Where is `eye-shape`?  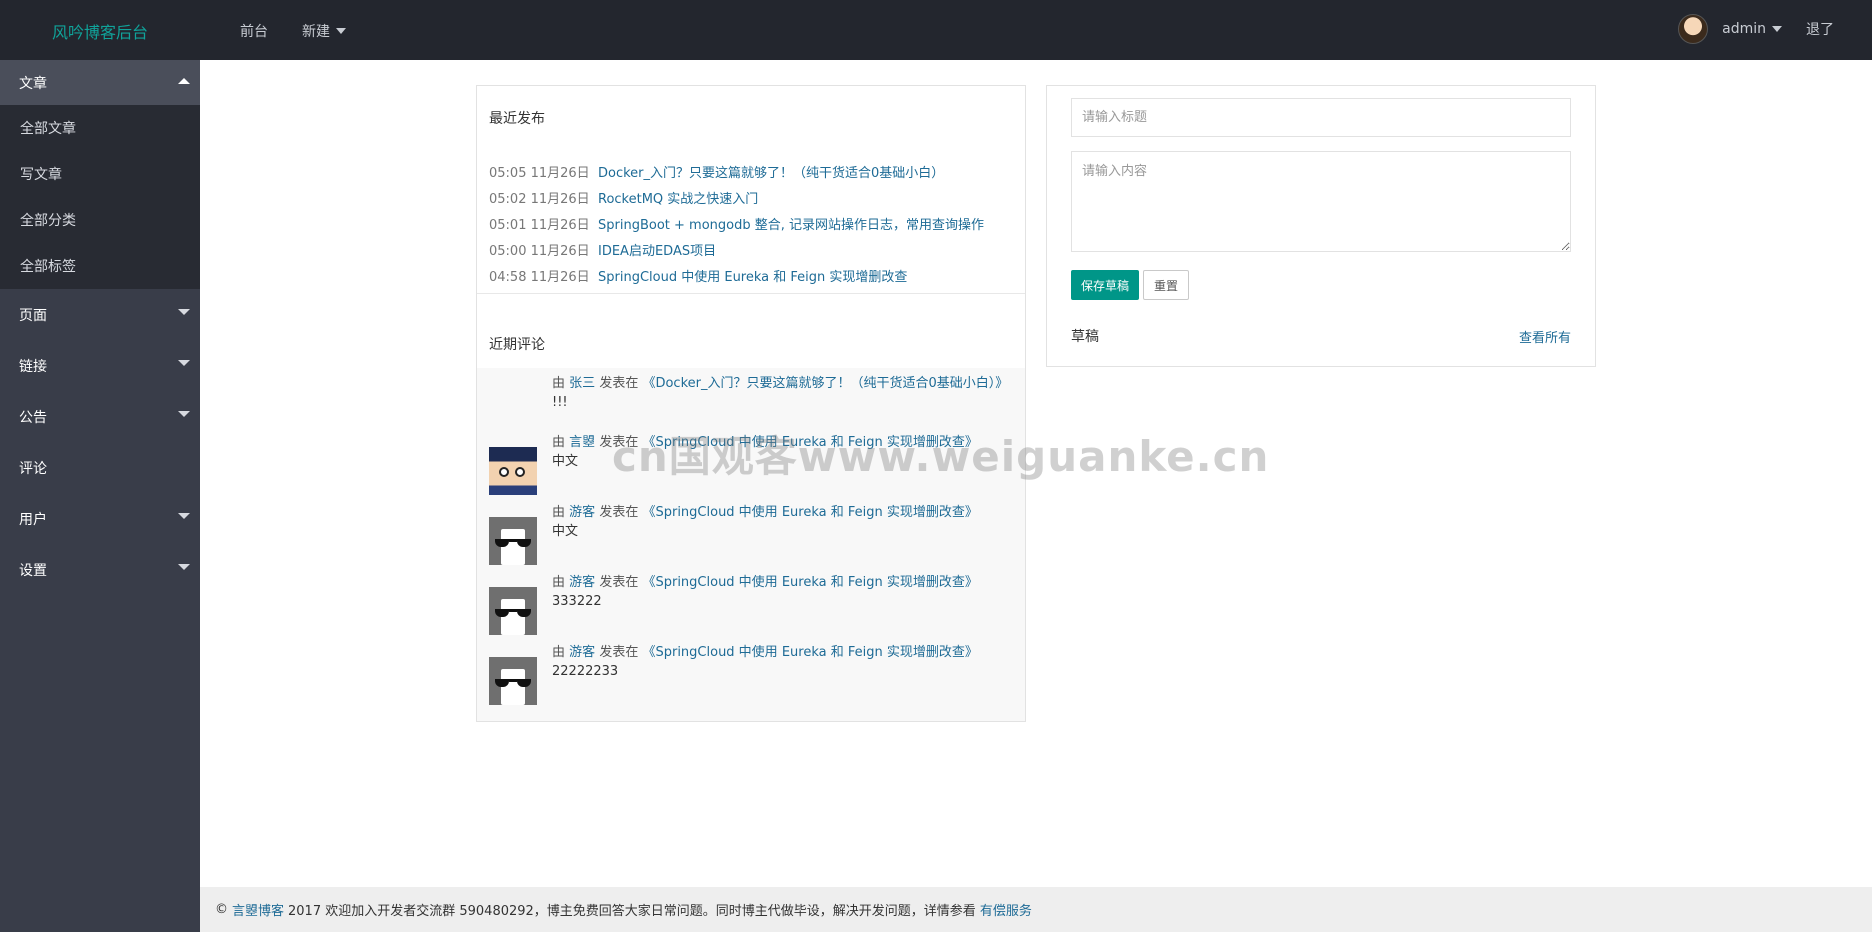
eye-shape is located at coordinates (520, 472).